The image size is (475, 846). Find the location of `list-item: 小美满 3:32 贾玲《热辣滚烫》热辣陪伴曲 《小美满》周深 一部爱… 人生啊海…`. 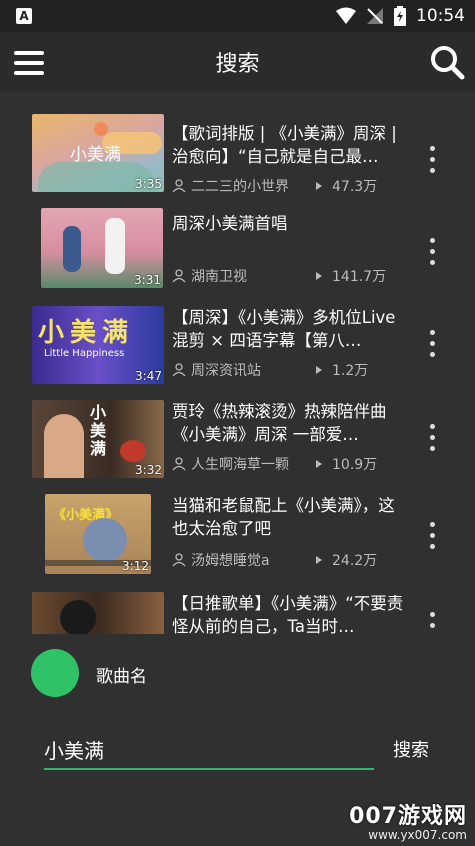

list-item: 小美满 3:32 贾玲《热辣滚烫》热辣陪伴曲 《小美满》周深 一部爱… 人生啊海… is located at coordinates (237, 447).